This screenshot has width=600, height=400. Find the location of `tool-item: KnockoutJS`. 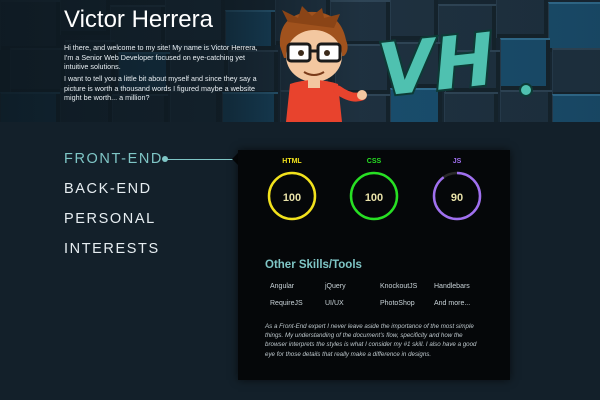

tool-item: KnockoutJS is located at coordinates (399, 286).